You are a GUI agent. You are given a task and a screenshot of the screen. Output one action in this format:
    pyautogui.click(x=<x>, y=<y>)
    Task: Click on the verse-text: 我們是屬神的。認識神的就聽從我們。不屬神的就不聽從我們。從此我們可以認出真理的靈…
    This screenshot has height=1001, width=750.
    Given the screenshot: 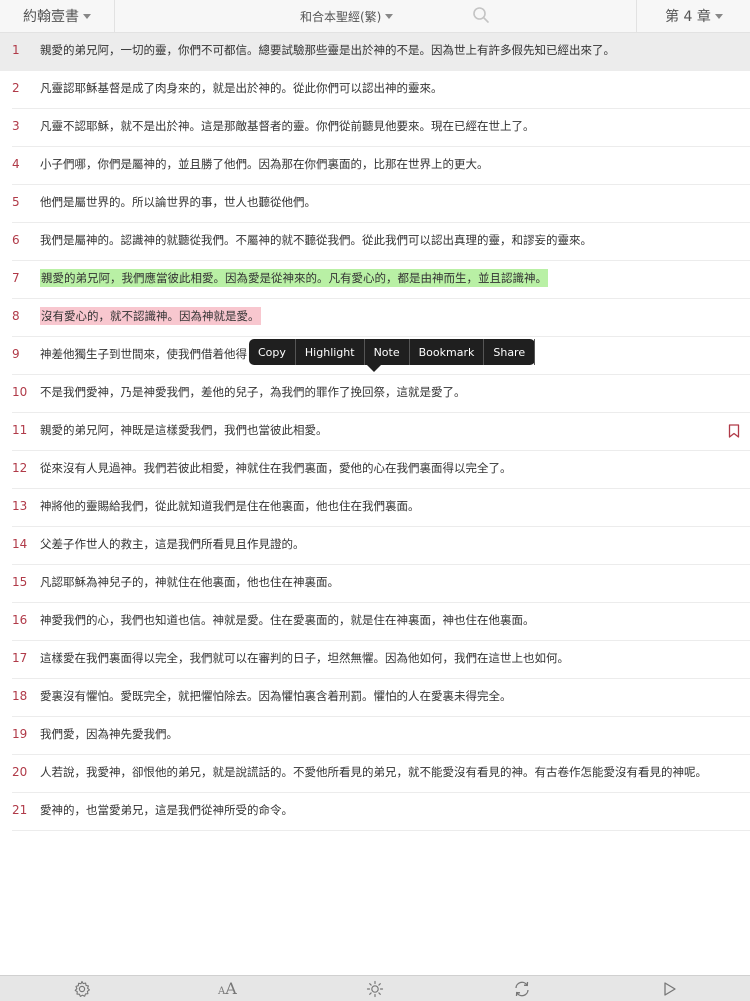 What is the action you would take?
    pyautogui.click(x=316, y=240)
    